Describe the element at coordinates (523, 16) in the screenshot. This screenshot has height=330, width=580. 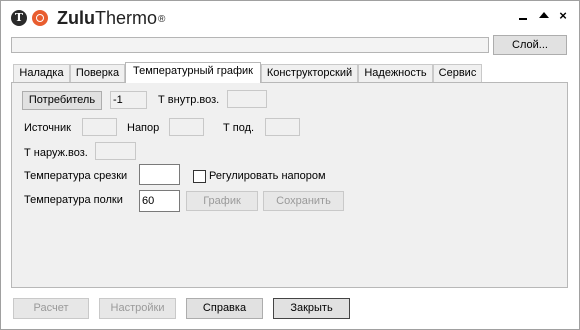
I see `minimize-icon` at that location.